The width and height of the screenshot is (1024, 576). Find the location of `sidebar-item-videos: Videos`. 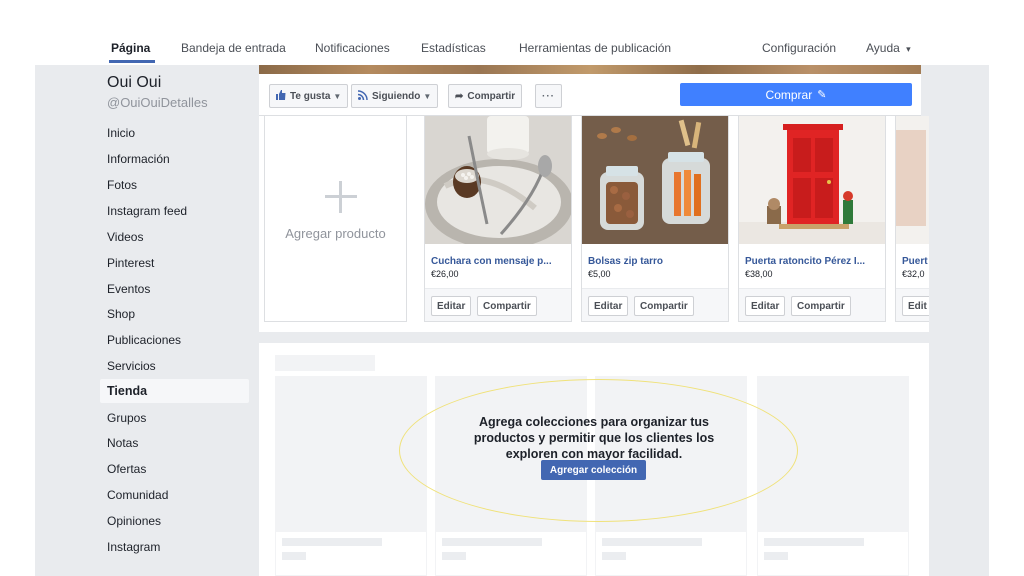

sidebar-item-videos: Videos is located at coordinates (125, 237).